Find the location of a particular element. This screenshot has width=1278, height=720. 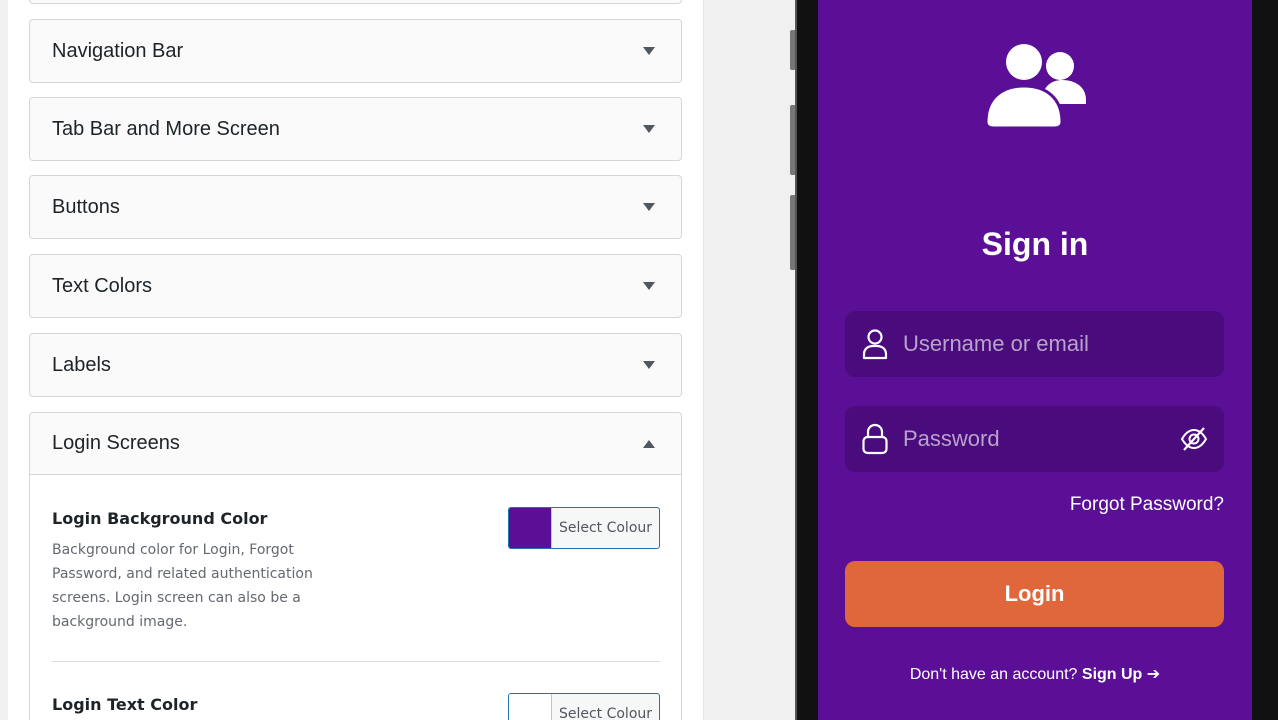

eye-off-icon is located at coordinates (1194, 439).